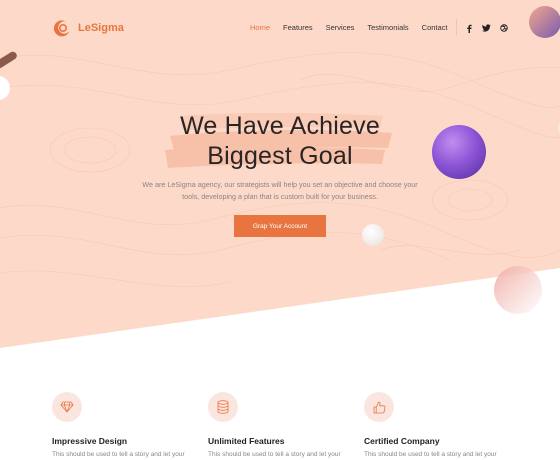  Describe the element at coordinates (486, 28) in the screenshot. I see `twitter-icon` at that location.